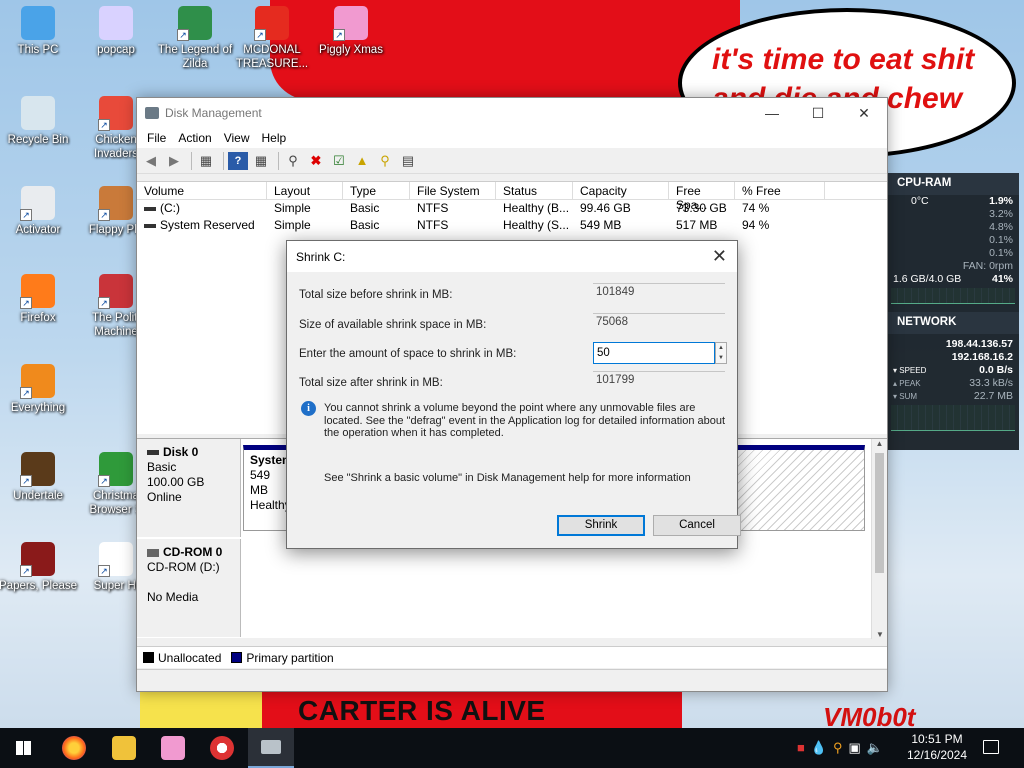 The height and width of the screenshot is (768, 1024). Describe the element at coordinates (202, 190) in the screenshot. I see `col-volume: Volume` at that location.